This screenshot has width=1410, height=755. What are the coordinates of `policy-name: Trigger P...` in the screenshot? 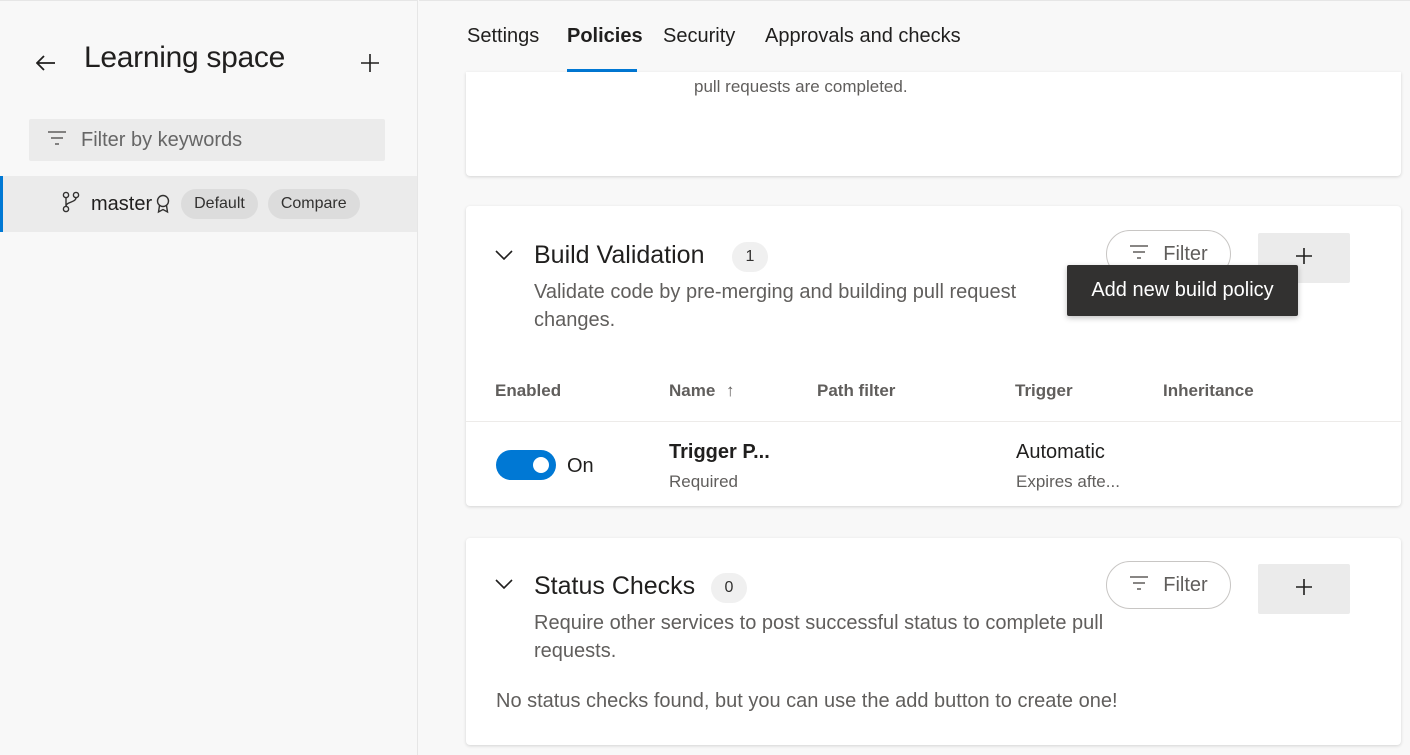 It's located at (719, 452).